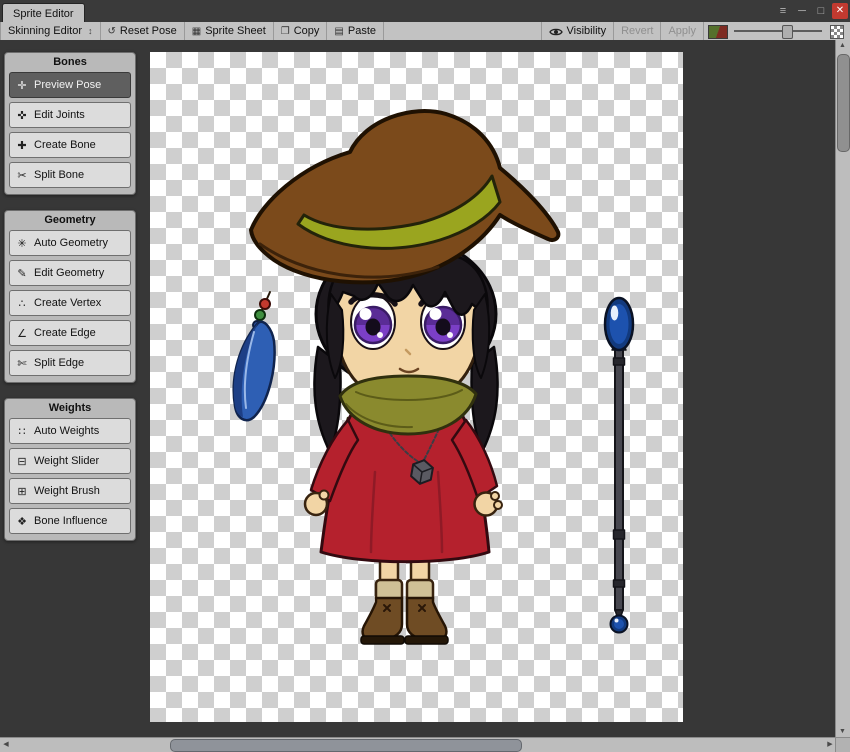 The height and width of the screenshot is (752, 850). What do you see at coordinates (22, 85) in the screenshot?
I see `preview-pose-icon: ✛` at bounding box center [22, 85].